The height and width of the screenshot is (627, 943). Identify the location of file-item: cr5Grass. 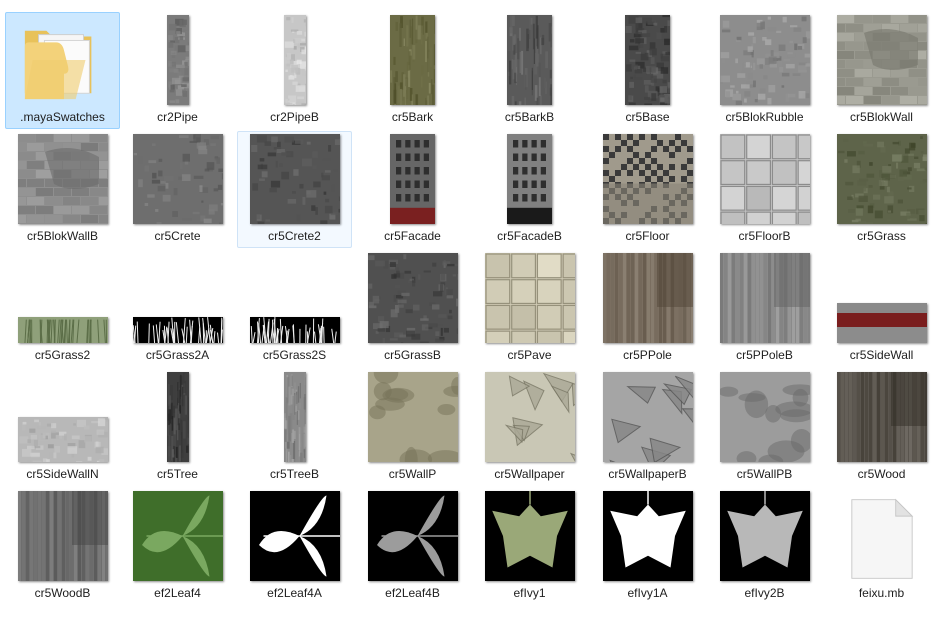
(881, 189).